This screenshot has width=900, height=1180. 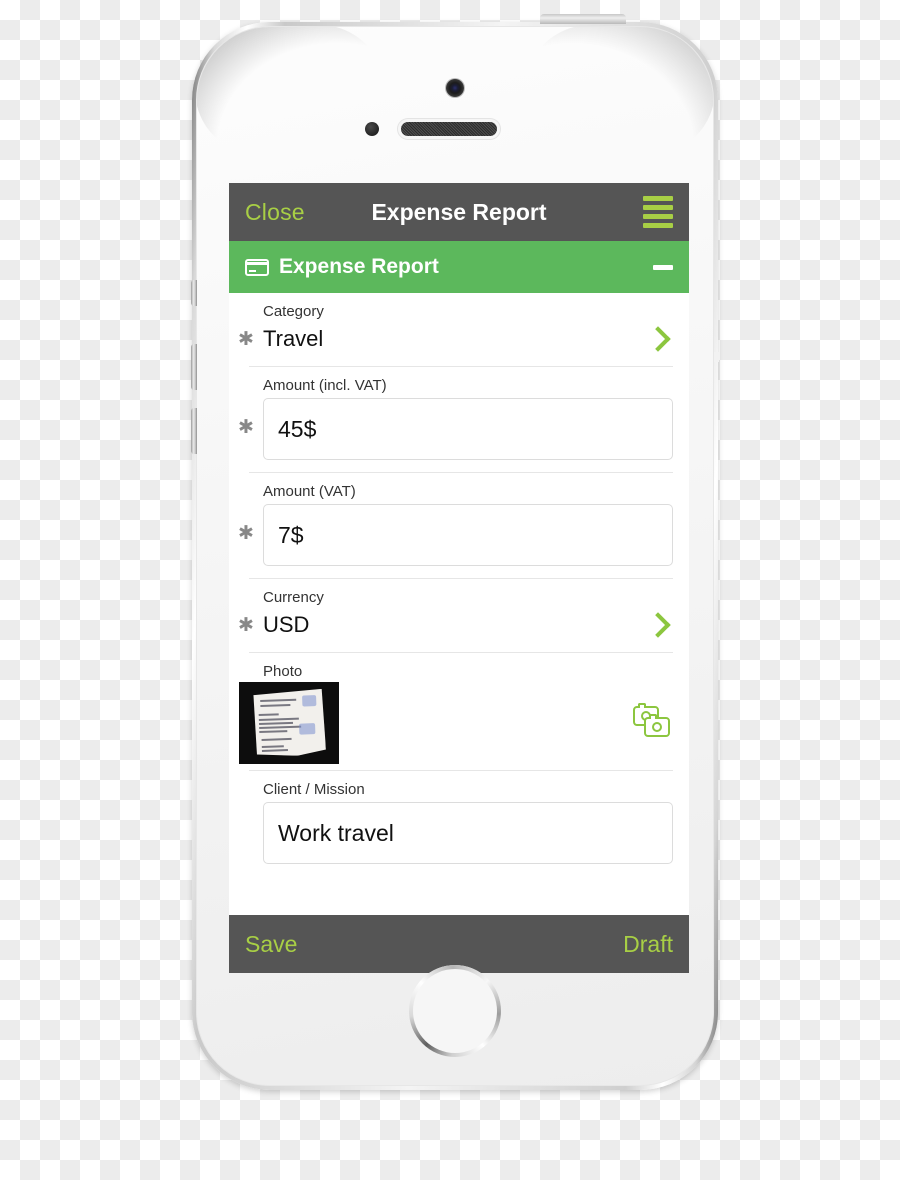 I want to click on field-label-photo: Photo, so click(x=283, y=671).